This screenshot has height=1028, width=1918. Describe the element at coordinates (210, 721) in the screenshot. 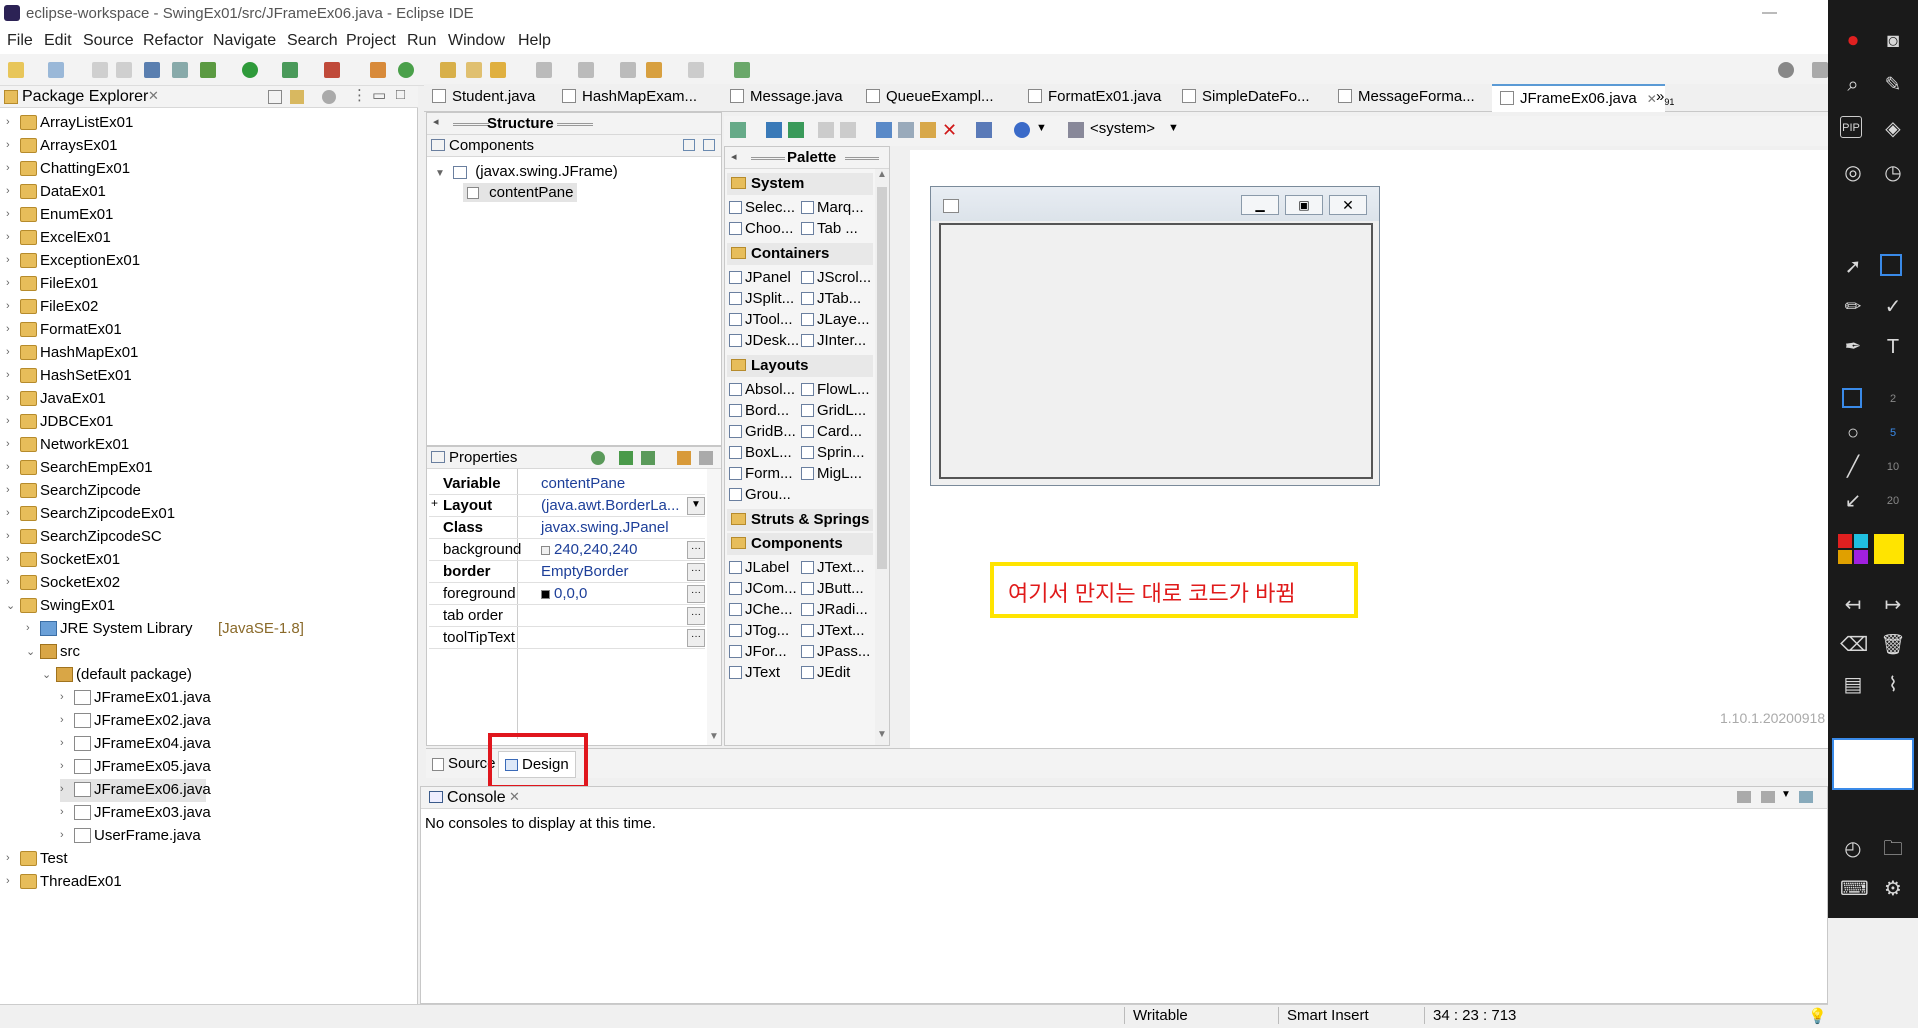

I see `file-jframeex02: › JFrameEx02.java` at that location.